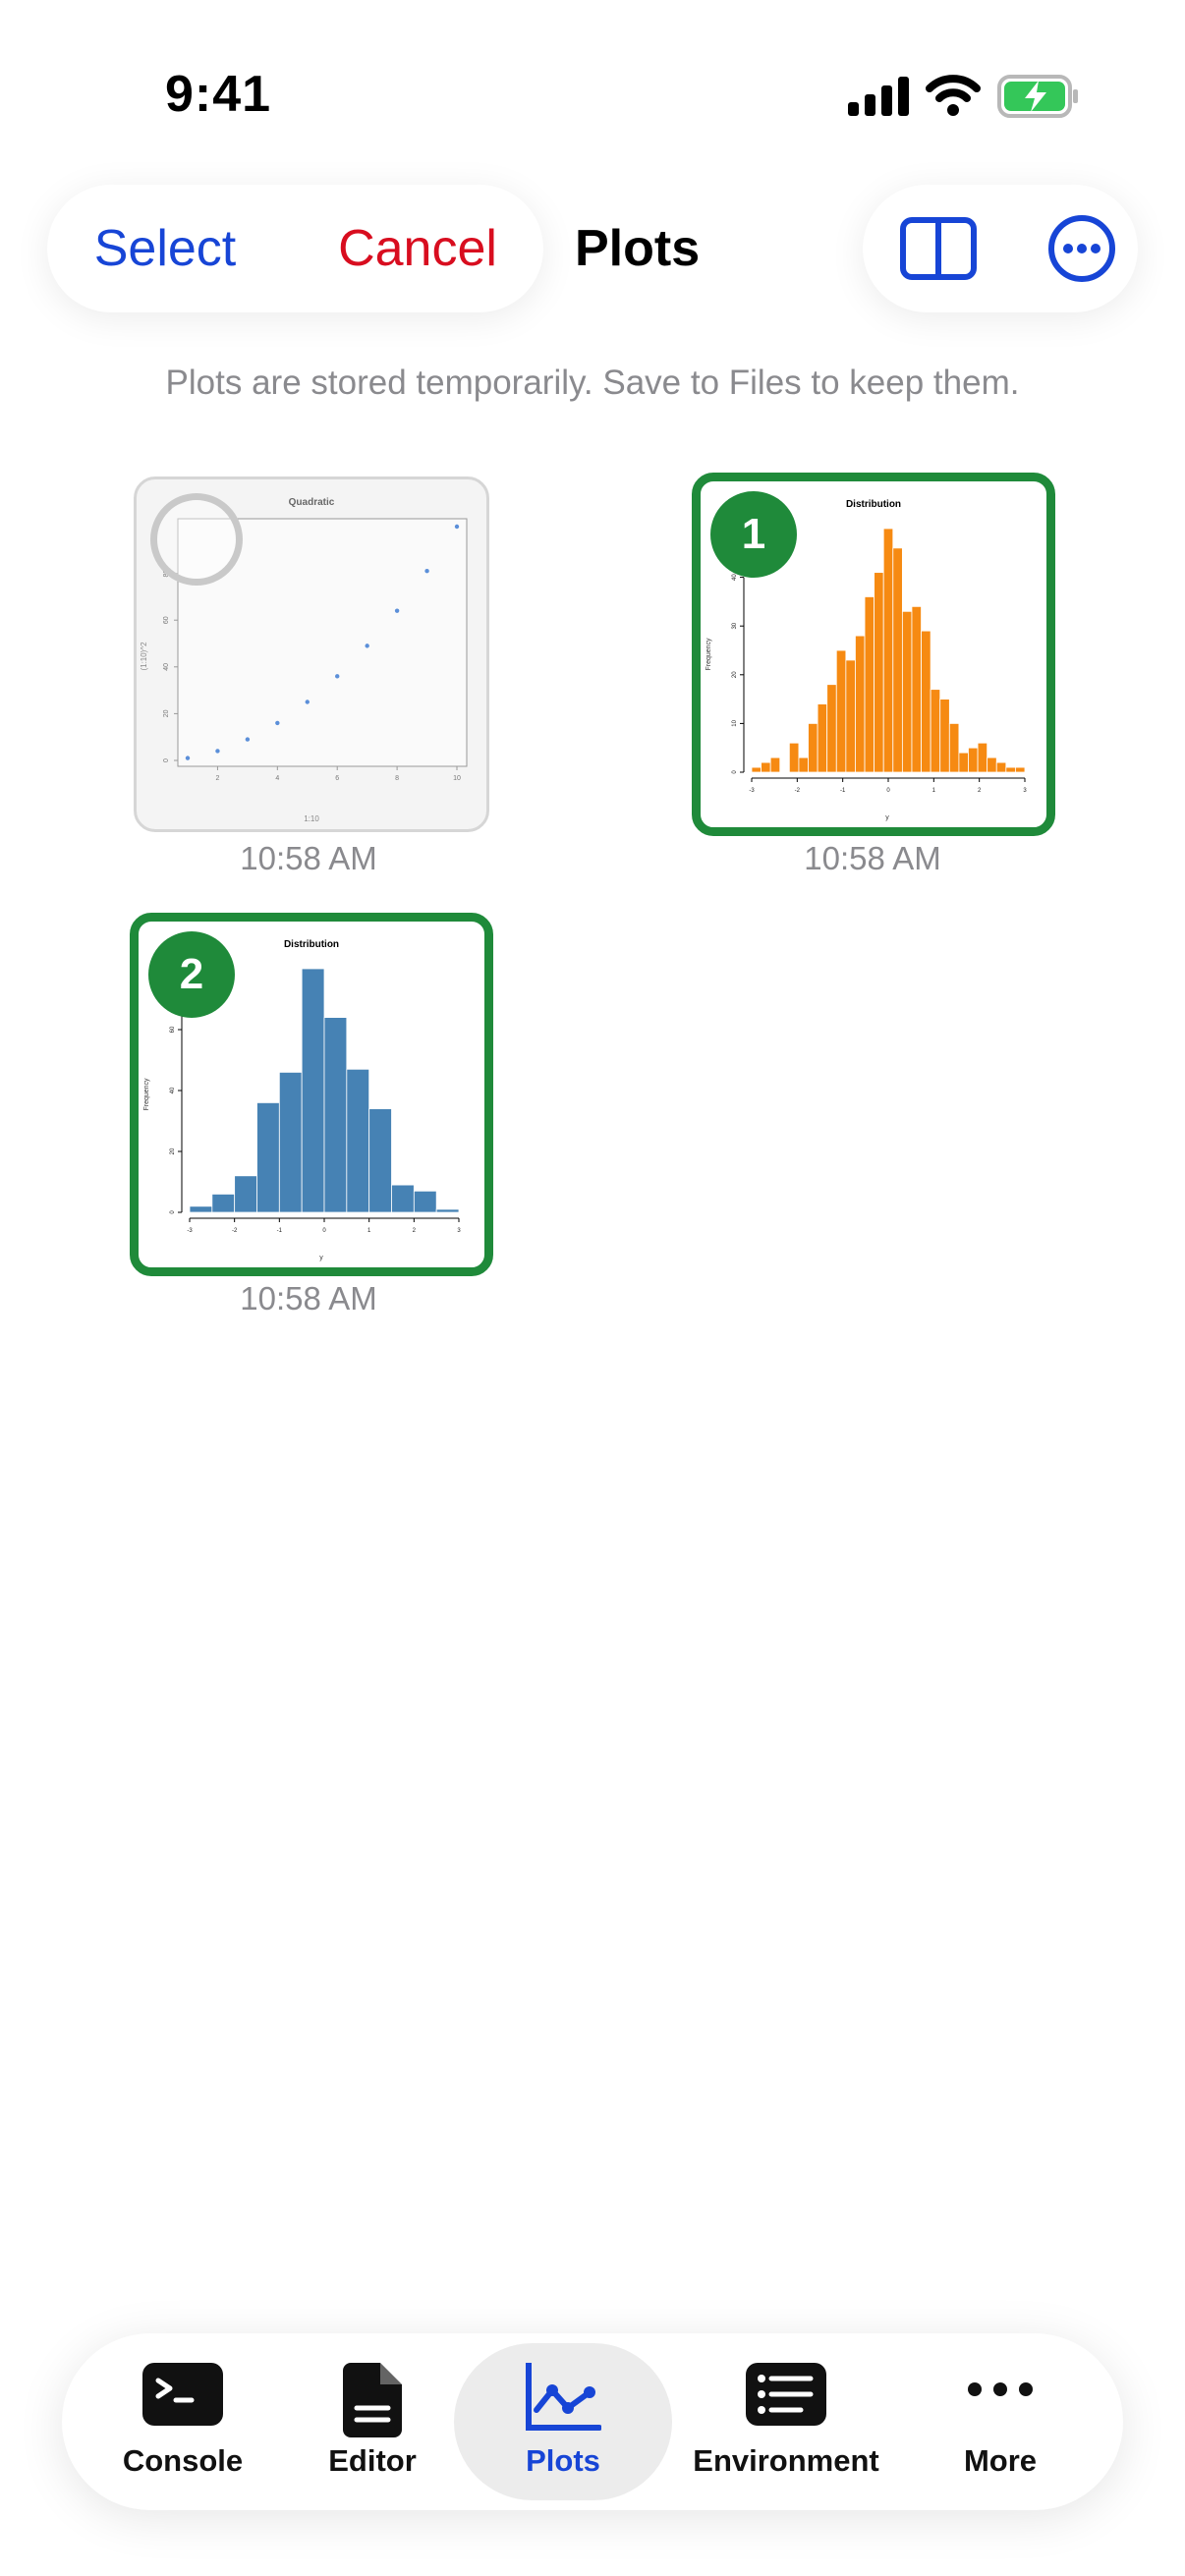  Describe the element at coordinates (144, 656) in the screenshot. I see `y-axis-label: (1:10)^2` at that location.